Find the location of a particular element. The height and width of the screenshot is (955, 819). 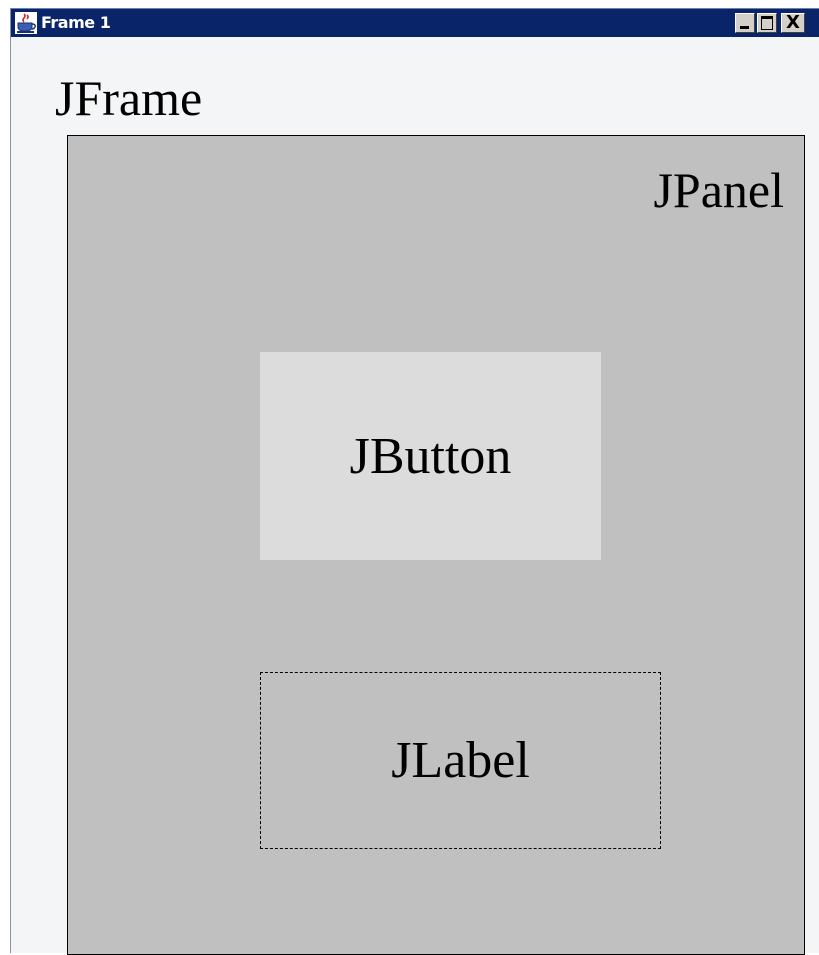

jpanel-label: JPanel is located at coordinates (718, 190).